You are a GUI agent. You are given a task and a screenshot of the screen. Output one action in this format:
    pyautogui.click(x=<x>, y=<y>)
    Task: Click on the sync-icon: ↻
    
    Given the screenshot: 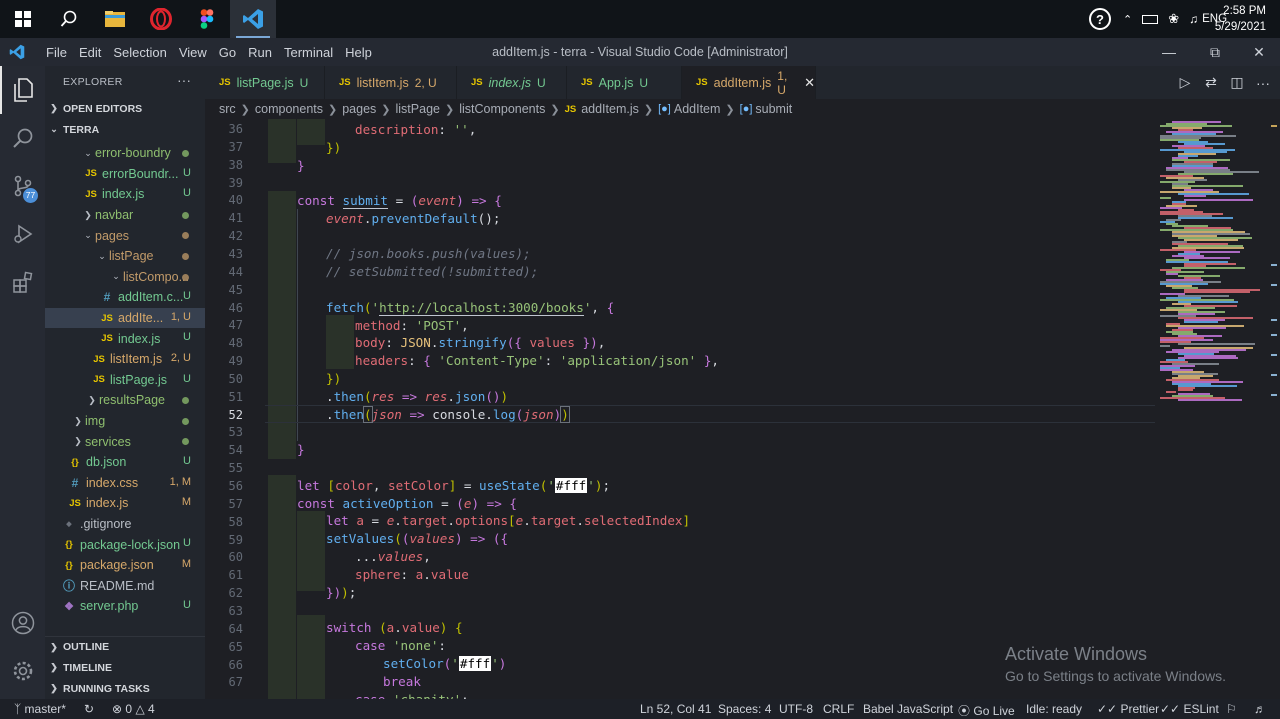 What is the action you would take?
    pyautogui.click(x=89, y=709)
    